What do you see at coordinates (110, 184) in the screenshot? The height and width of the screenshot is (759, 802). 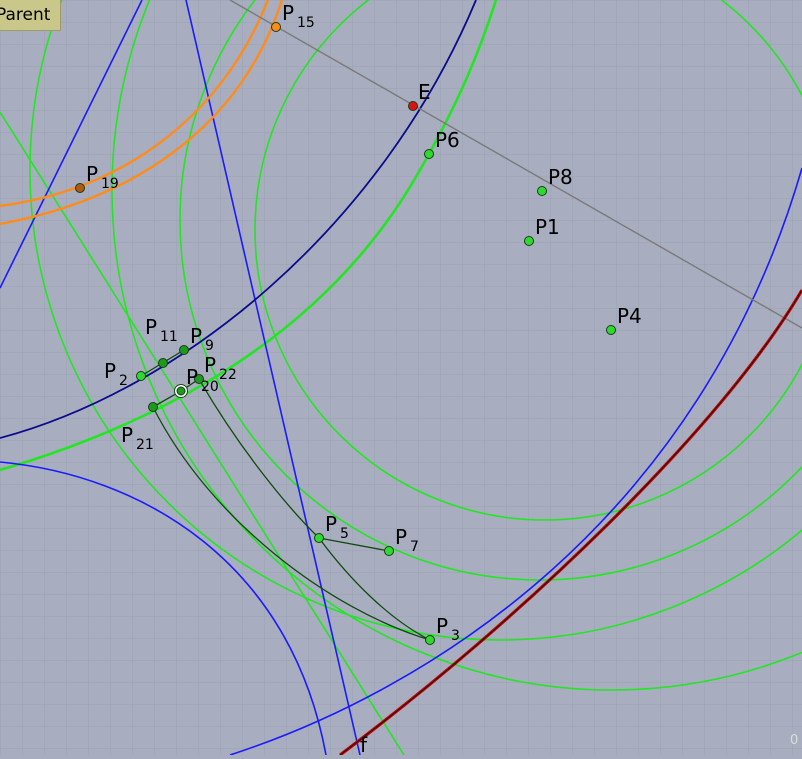 I see `point-label-subscript: 19` at bounding box center [110, 184].